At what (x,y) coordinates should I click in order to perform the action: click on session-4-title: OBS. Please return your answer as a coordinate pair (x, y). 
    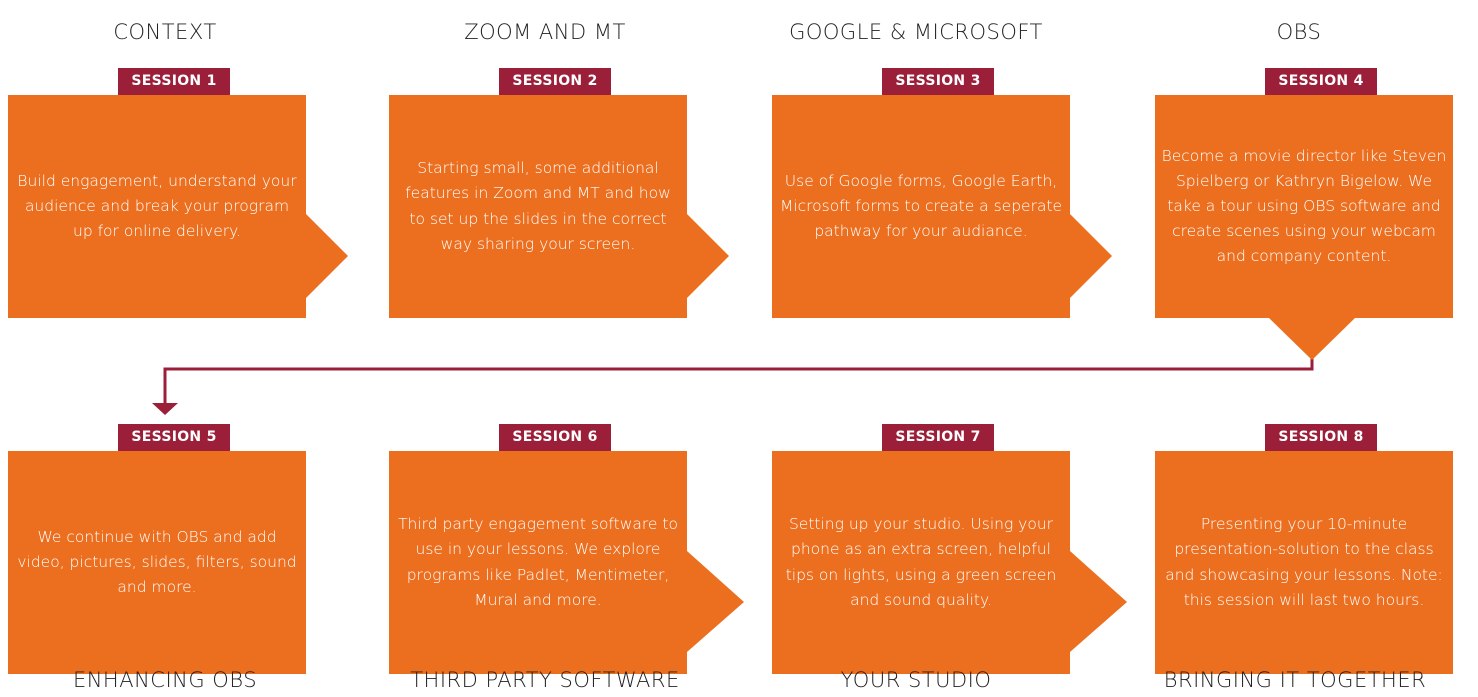
    Looking at the image, I should click on (1299, 32).